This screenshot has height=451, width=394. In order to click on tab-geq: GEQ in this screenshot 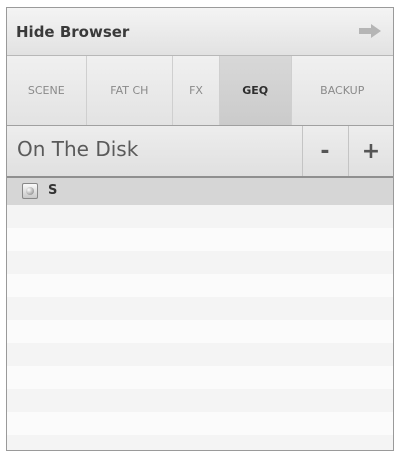, I will do `click(255, 90)`.